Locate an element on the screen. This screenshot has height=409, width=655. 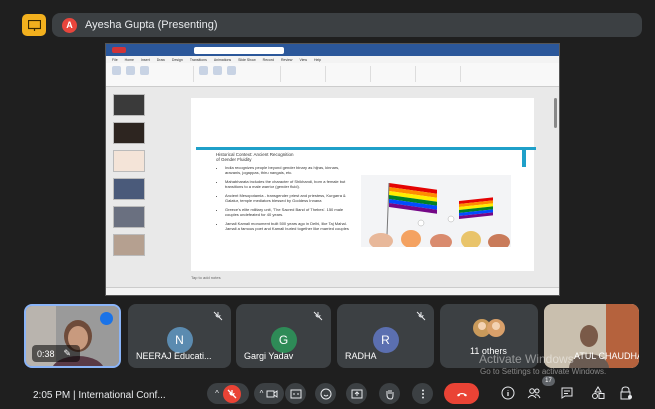
activities-button is located at coordinates (598, 393).